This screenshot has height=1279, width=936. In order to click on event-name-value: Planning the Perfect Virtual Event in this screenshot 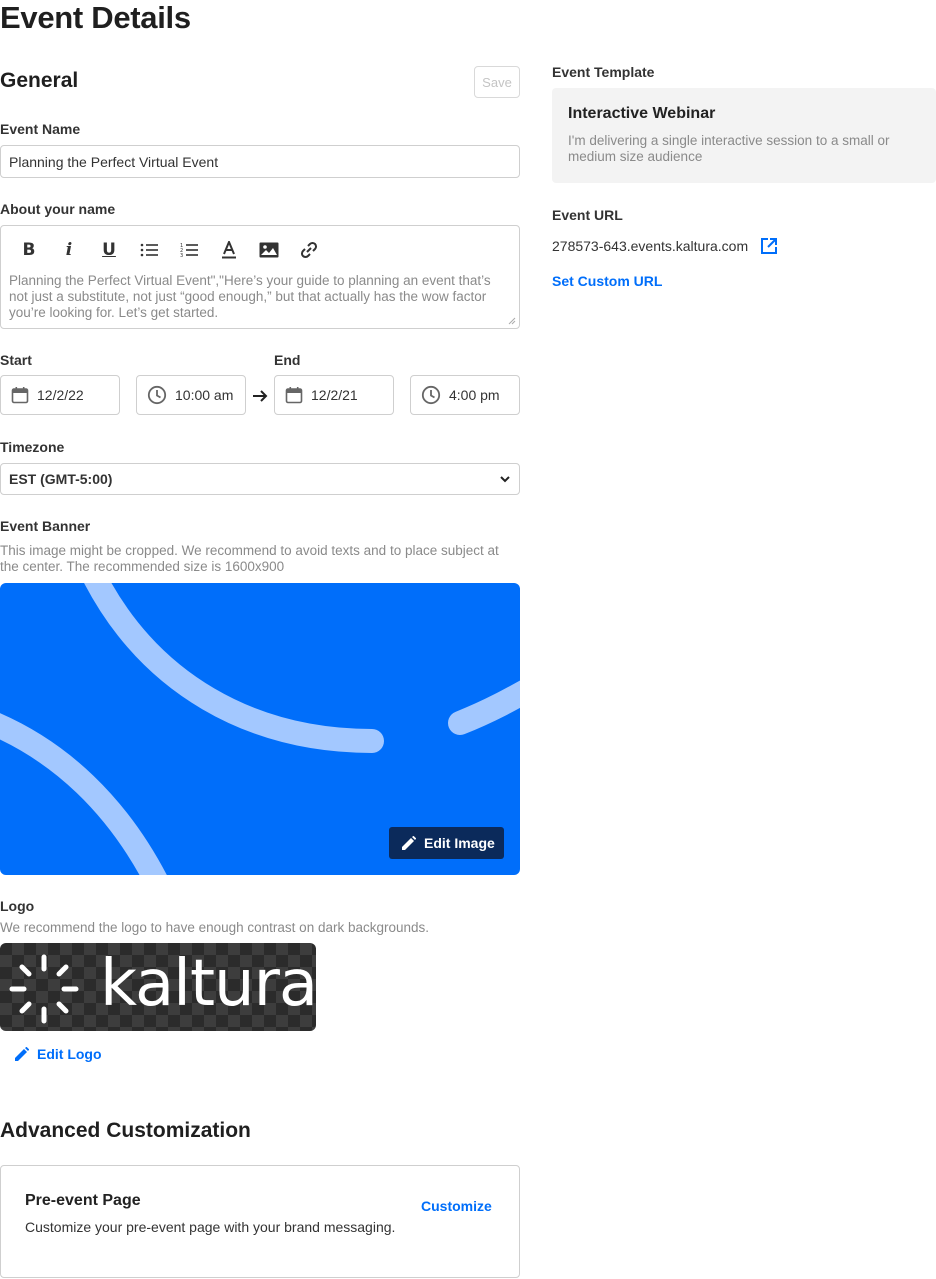, I will do `click(114, 161)`.